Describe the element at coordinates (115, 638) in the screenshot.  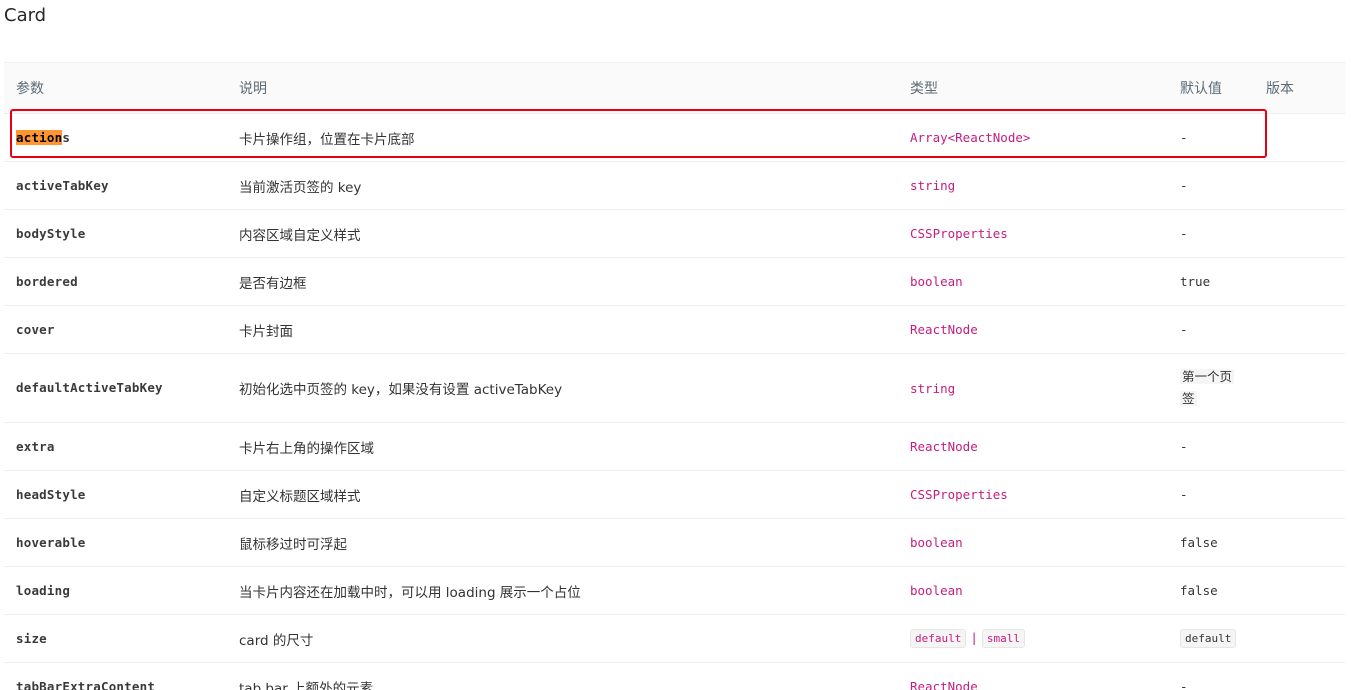
I see `param-cell: size` at that location.